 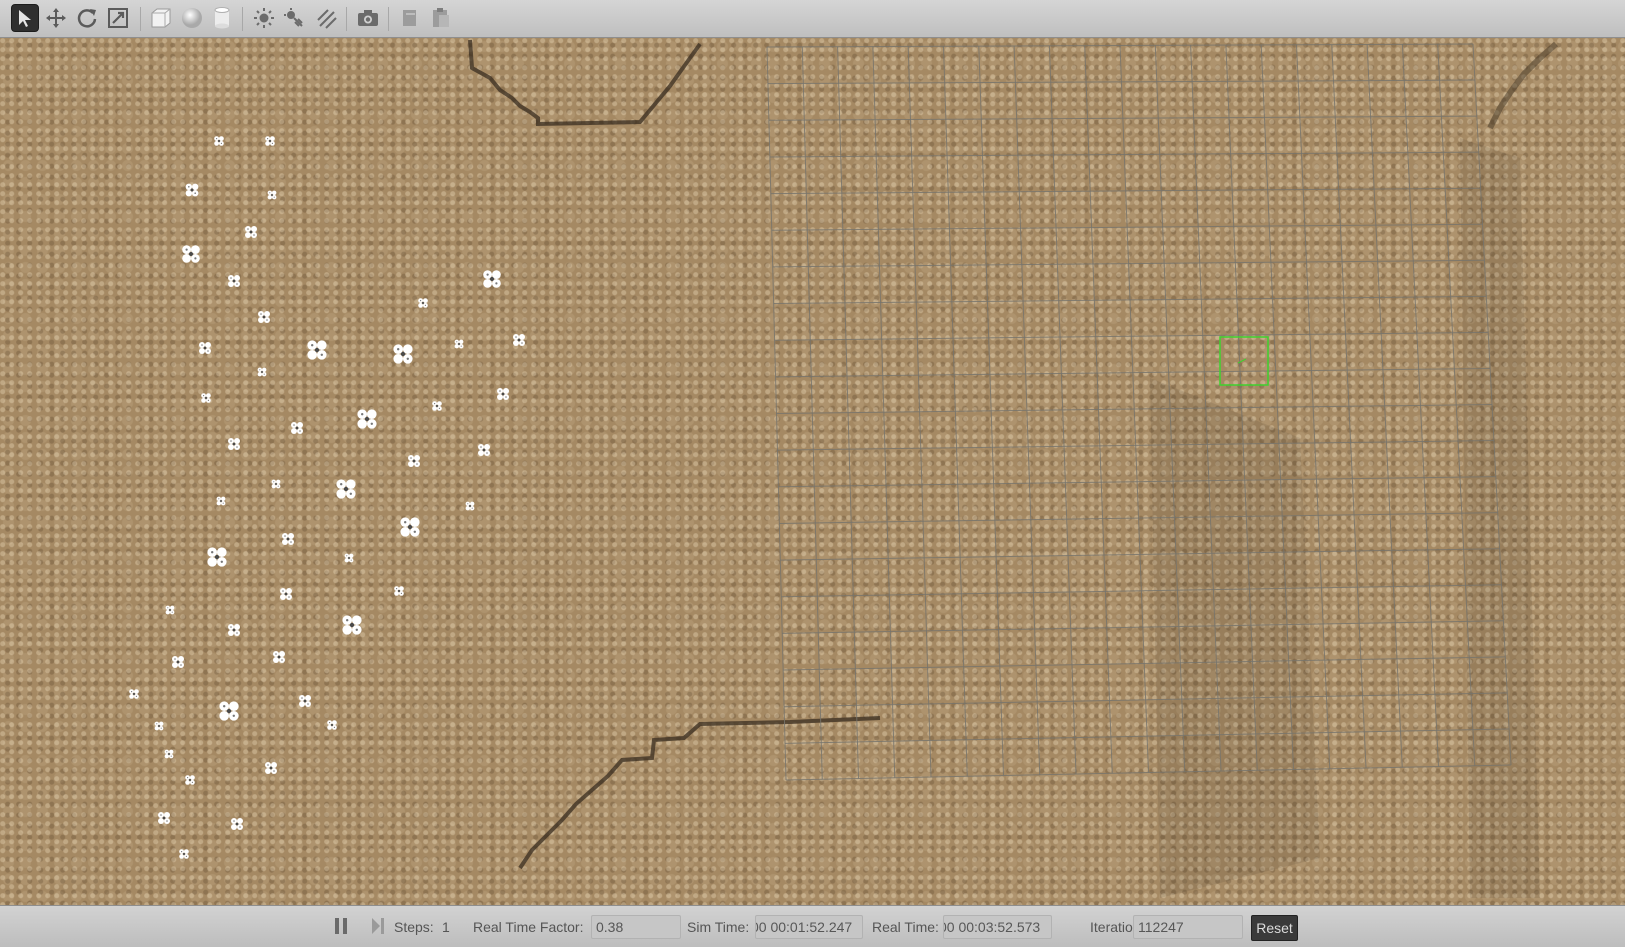 I want to click on paste-icon, so click(x=441, y=18).